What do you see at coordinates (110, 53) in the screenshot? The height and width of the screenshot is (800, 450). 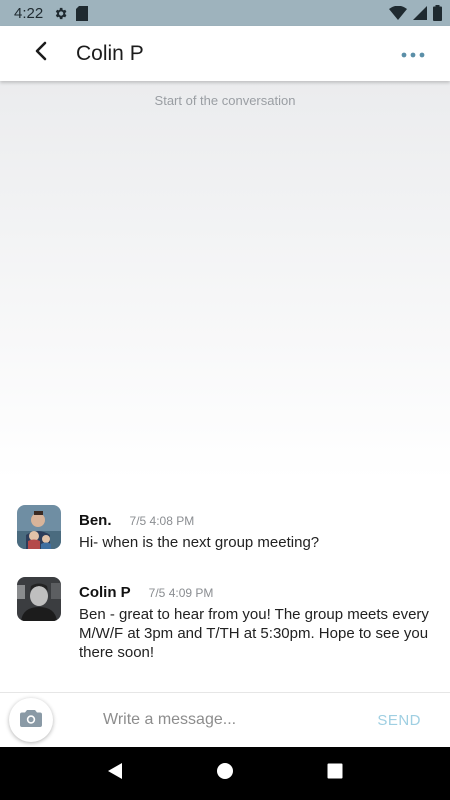 I see `conversation-title: Colin P` at bounding box center [110, 53].